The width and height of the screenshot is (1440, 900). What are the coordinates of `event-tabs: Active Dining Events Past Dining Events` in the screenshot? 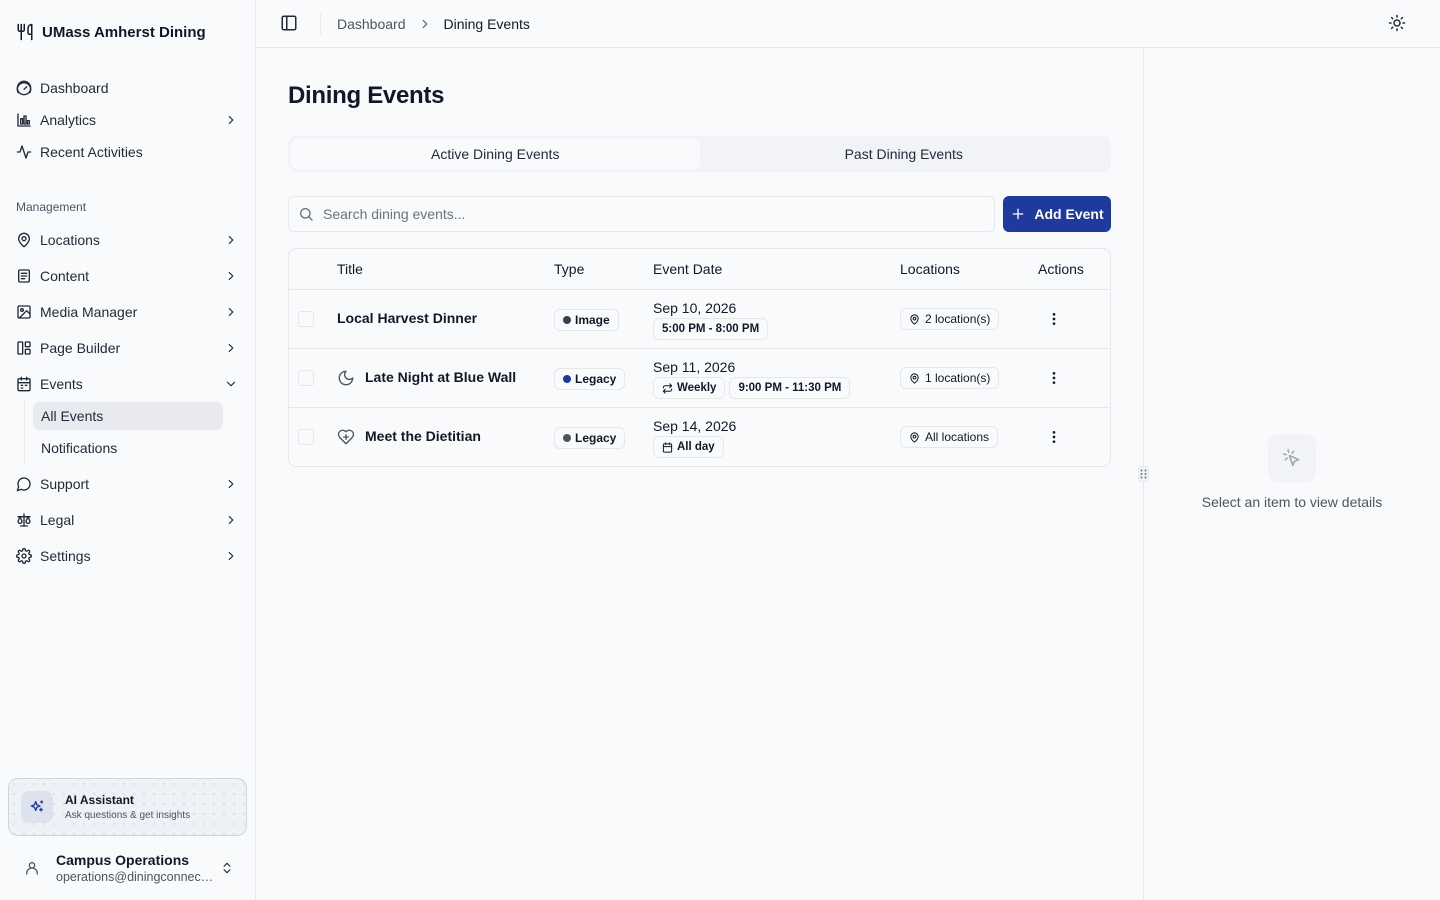 It's located at (699, 154).